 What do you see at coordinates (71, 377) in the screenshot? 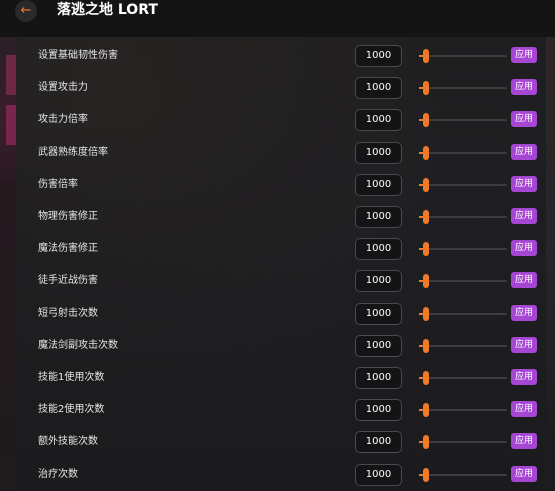
I see `cheat-label: 技能1使用次数` at bounding box center [71, 377].